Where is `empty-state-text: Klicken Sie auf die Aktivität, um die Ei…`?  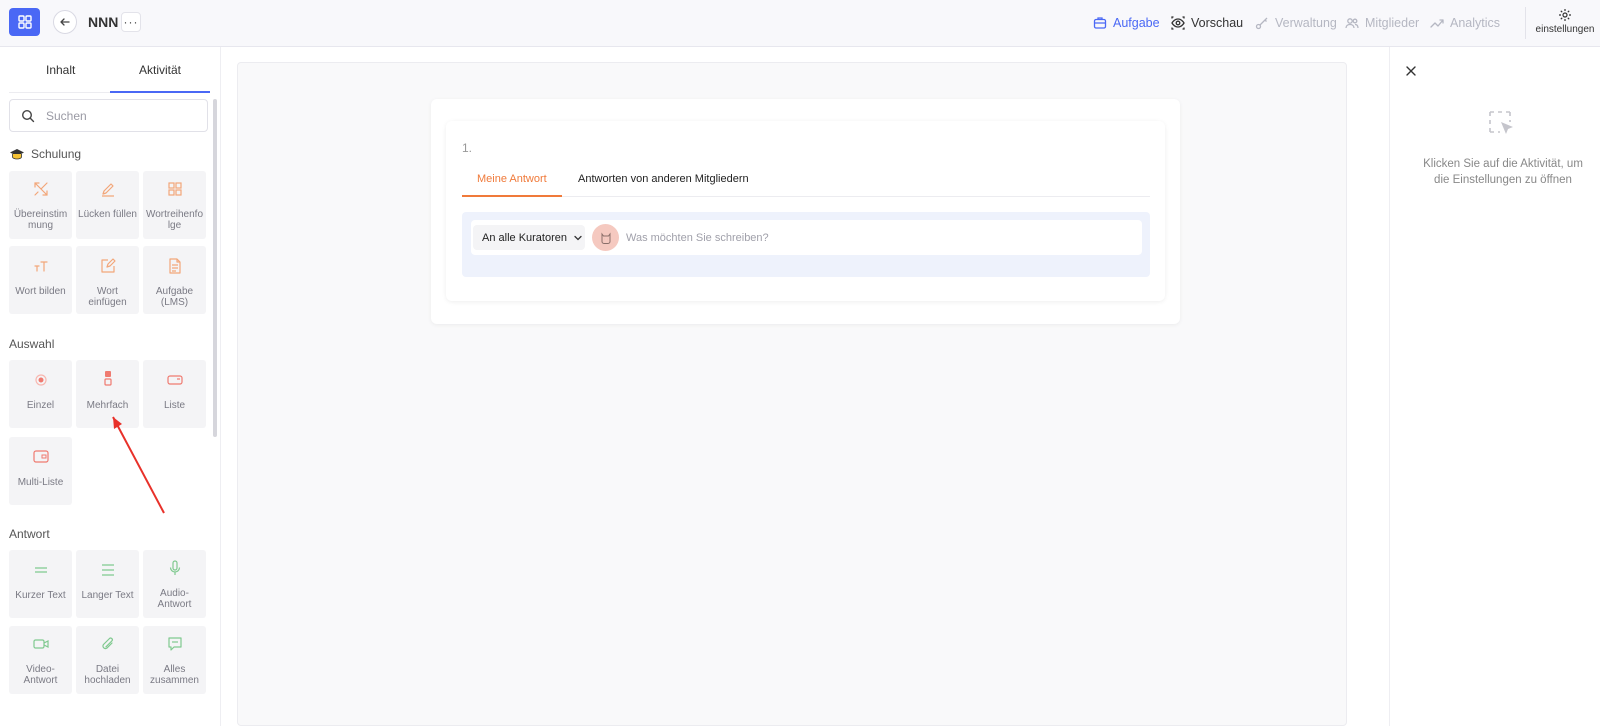
empty-state-text: Klicken Sie auf die Aktivität, um die Ei… is located at coordinates (1503, 172).